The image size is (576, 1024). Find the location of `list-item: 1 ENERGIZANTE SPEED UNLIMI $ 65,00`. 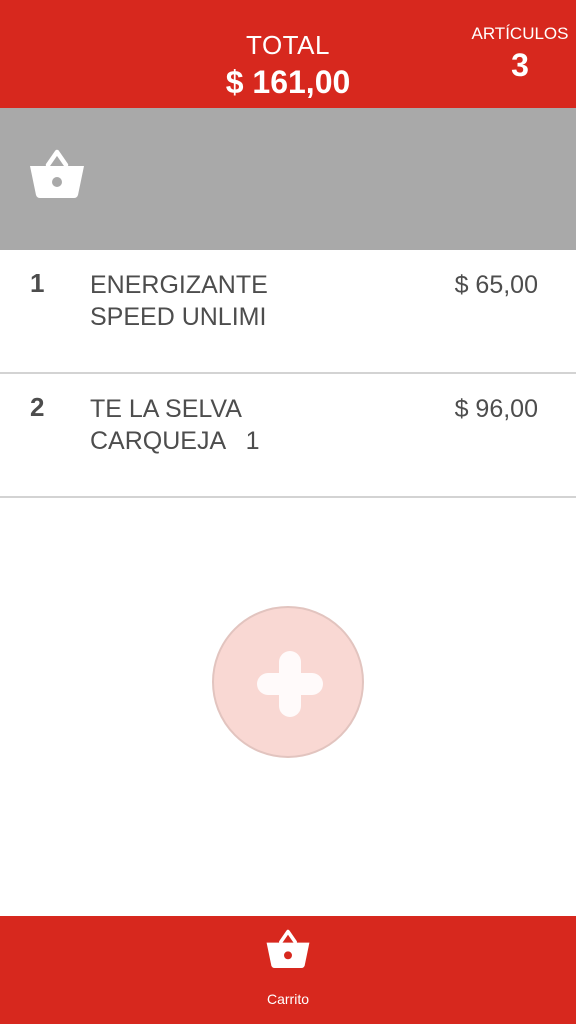

list-item: 1 ENERGIZANTE SPEED UNLIMI $ 65,00 is located at coordinates (288, 312).